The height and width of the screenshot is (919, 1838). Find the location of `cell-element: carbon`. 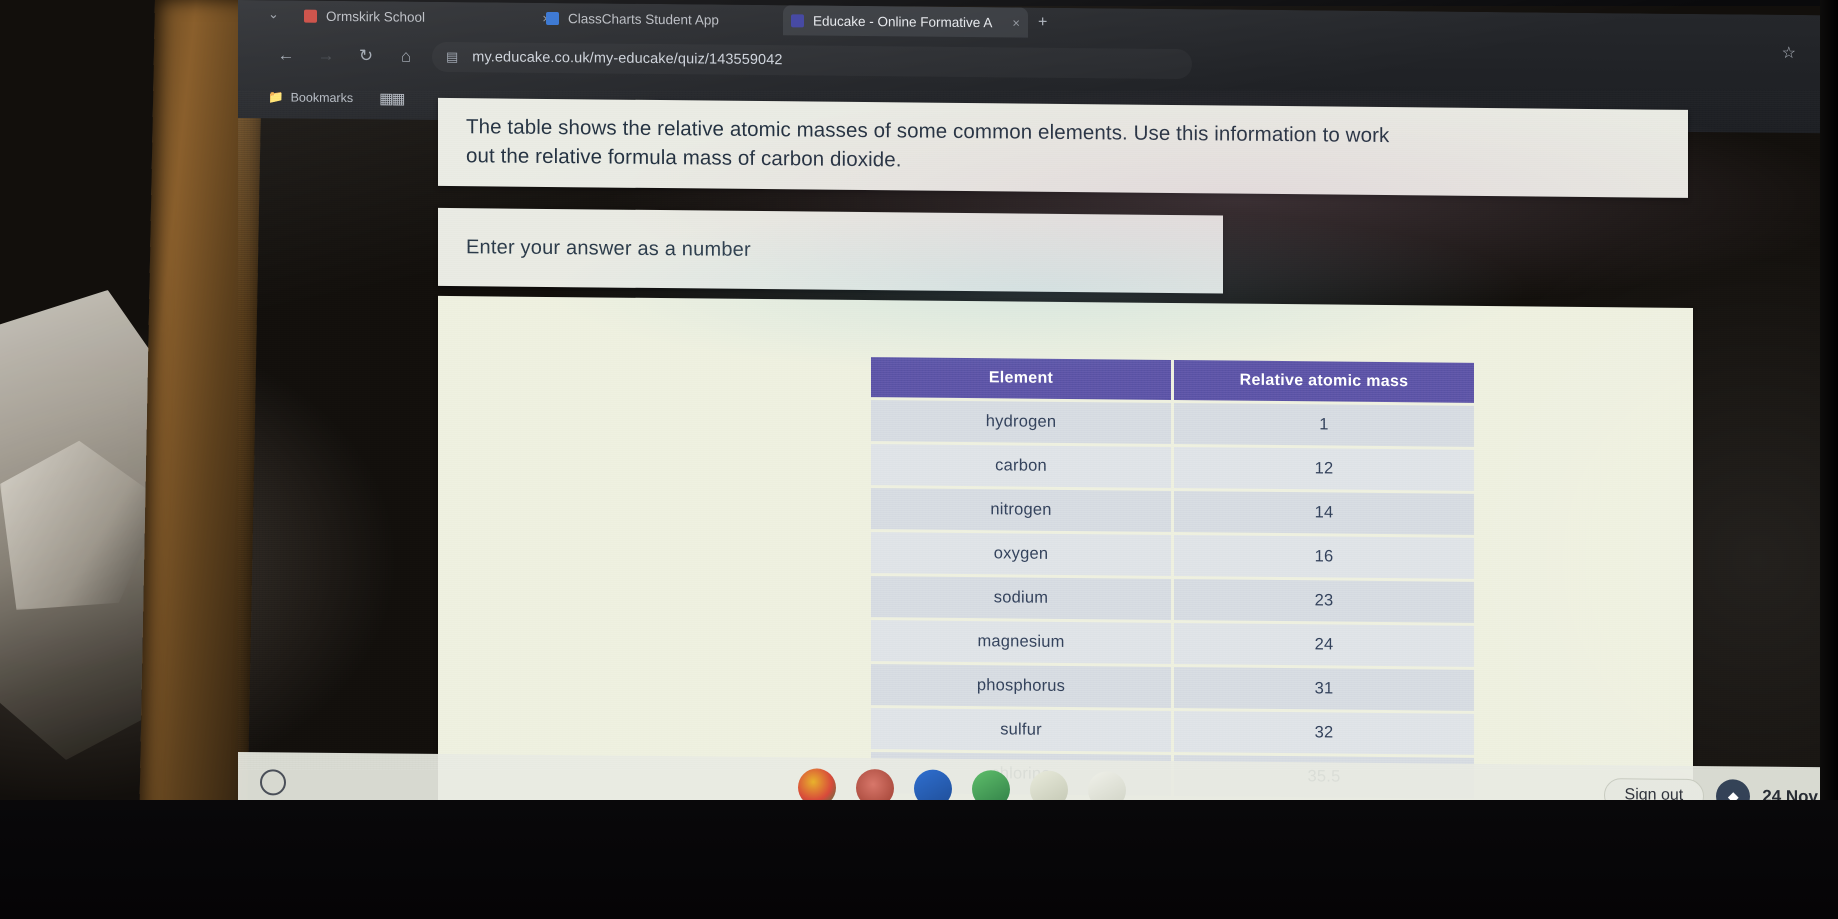

cell-element: carbon is located at coordinates (1021, 466).